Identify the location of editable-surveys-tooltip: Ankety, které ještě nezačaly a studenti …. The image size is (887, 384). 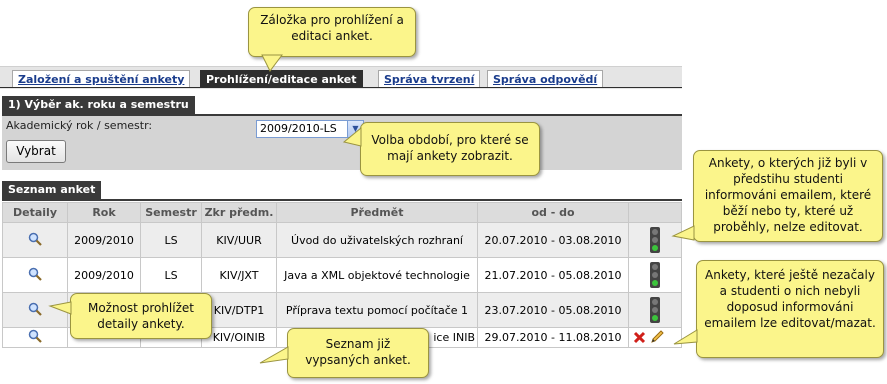
(790, 309).